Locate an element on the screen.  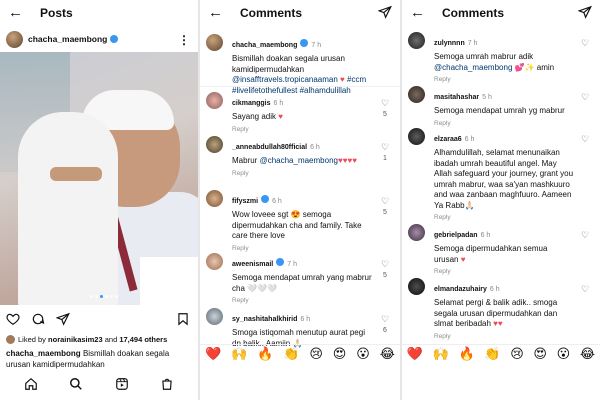
search-icon is located at coordinates (76, 384).